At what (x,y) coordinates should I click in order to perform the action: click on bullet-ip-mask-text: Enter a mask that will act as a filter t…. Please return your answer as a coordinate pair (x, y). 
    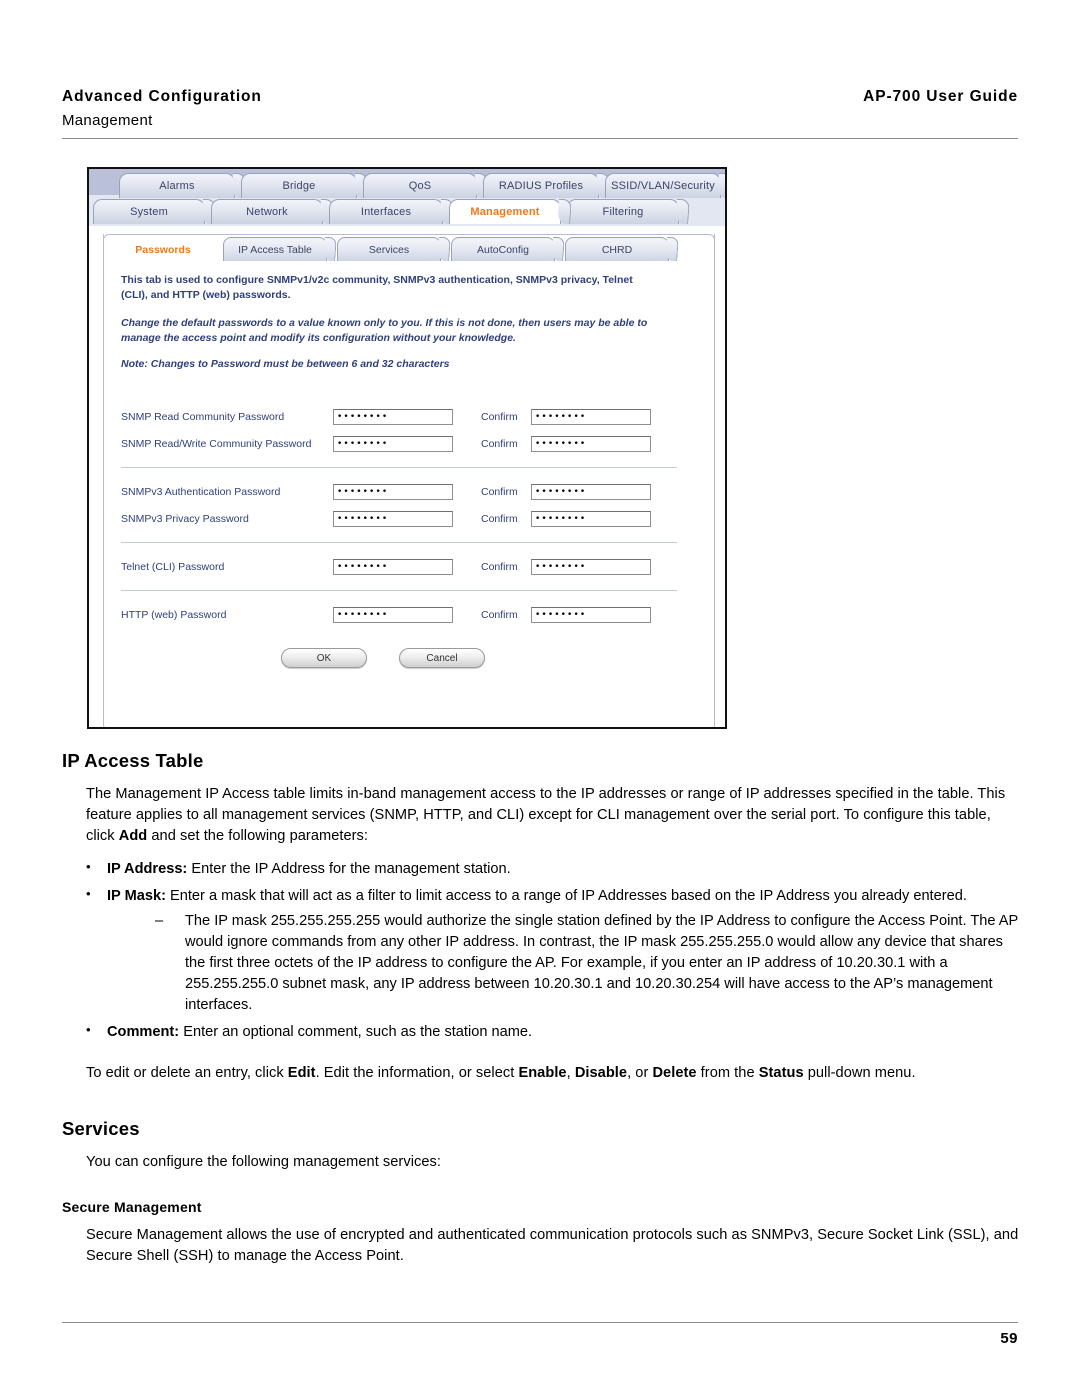
    Looking at the image, I should click on (566, 896).